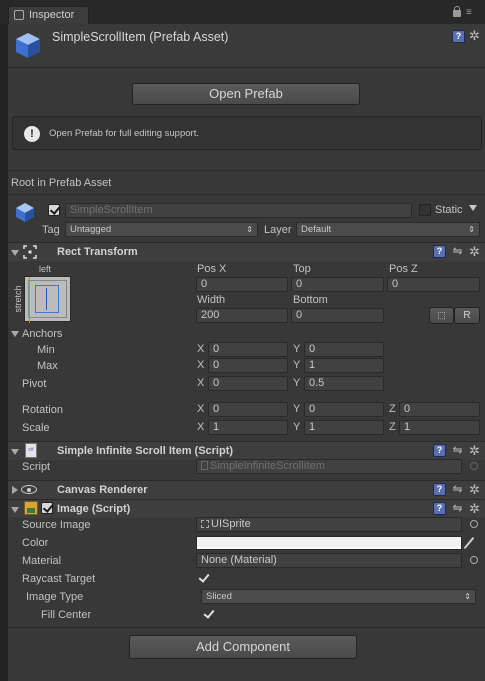 This screenshot has height=681, width=485. Describe the element at coordinates (449, 210) in the screenshot. I see `static-label: Static` at that location.